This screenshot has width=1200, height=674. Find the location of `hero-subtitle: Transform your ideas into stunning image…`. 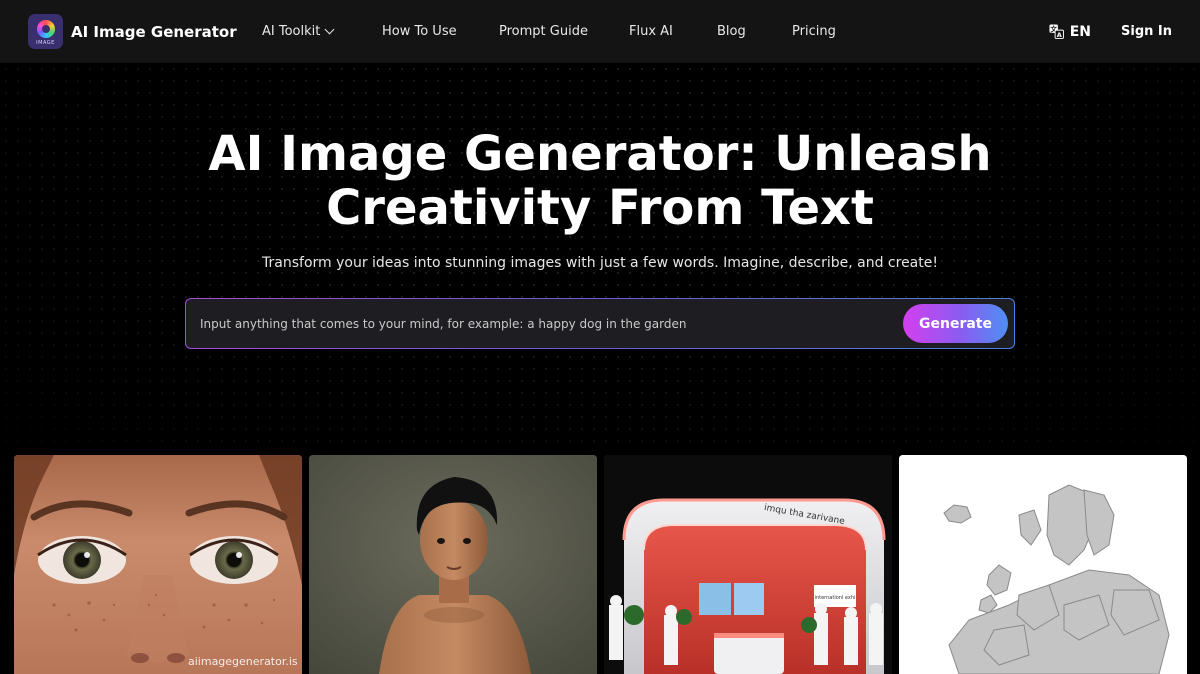

hero-subtitle: Transform your ideas into stunning image… is located at coordinates (600, 263).